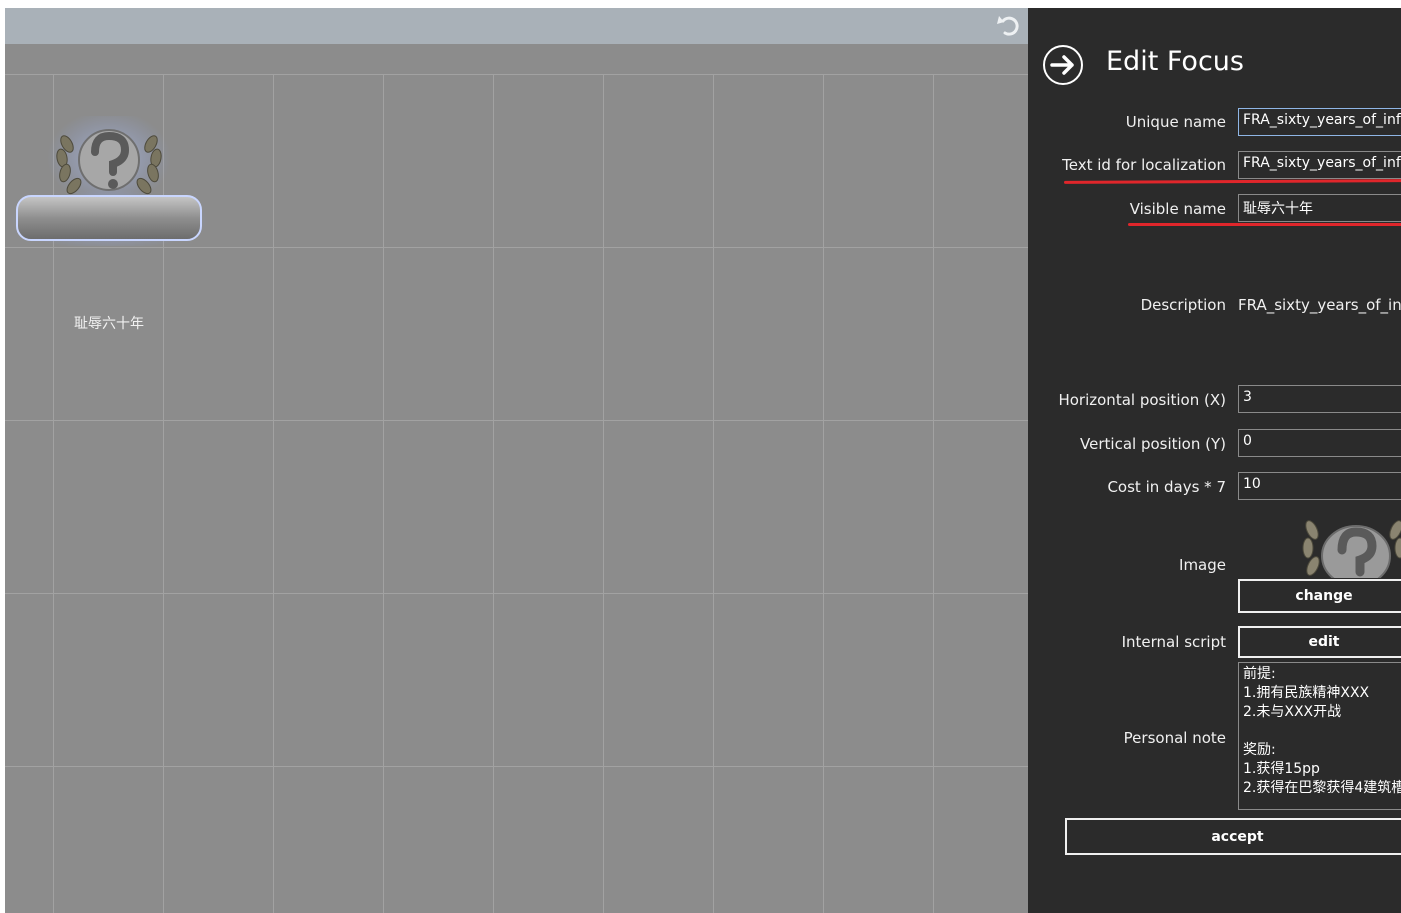 This screenshot has width=1401, height=913. What do you see at coordinates (1319, 443) in the screenshot?
I see `vertical-position-input: 0` at bounding box center [1319, 443].